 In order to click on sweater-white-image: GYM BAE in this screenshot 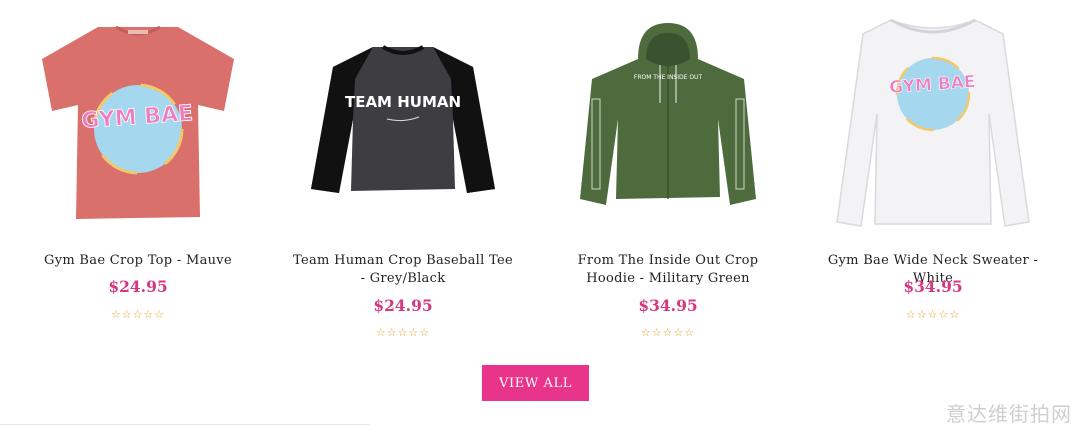, I will do `click(933, 122)`.